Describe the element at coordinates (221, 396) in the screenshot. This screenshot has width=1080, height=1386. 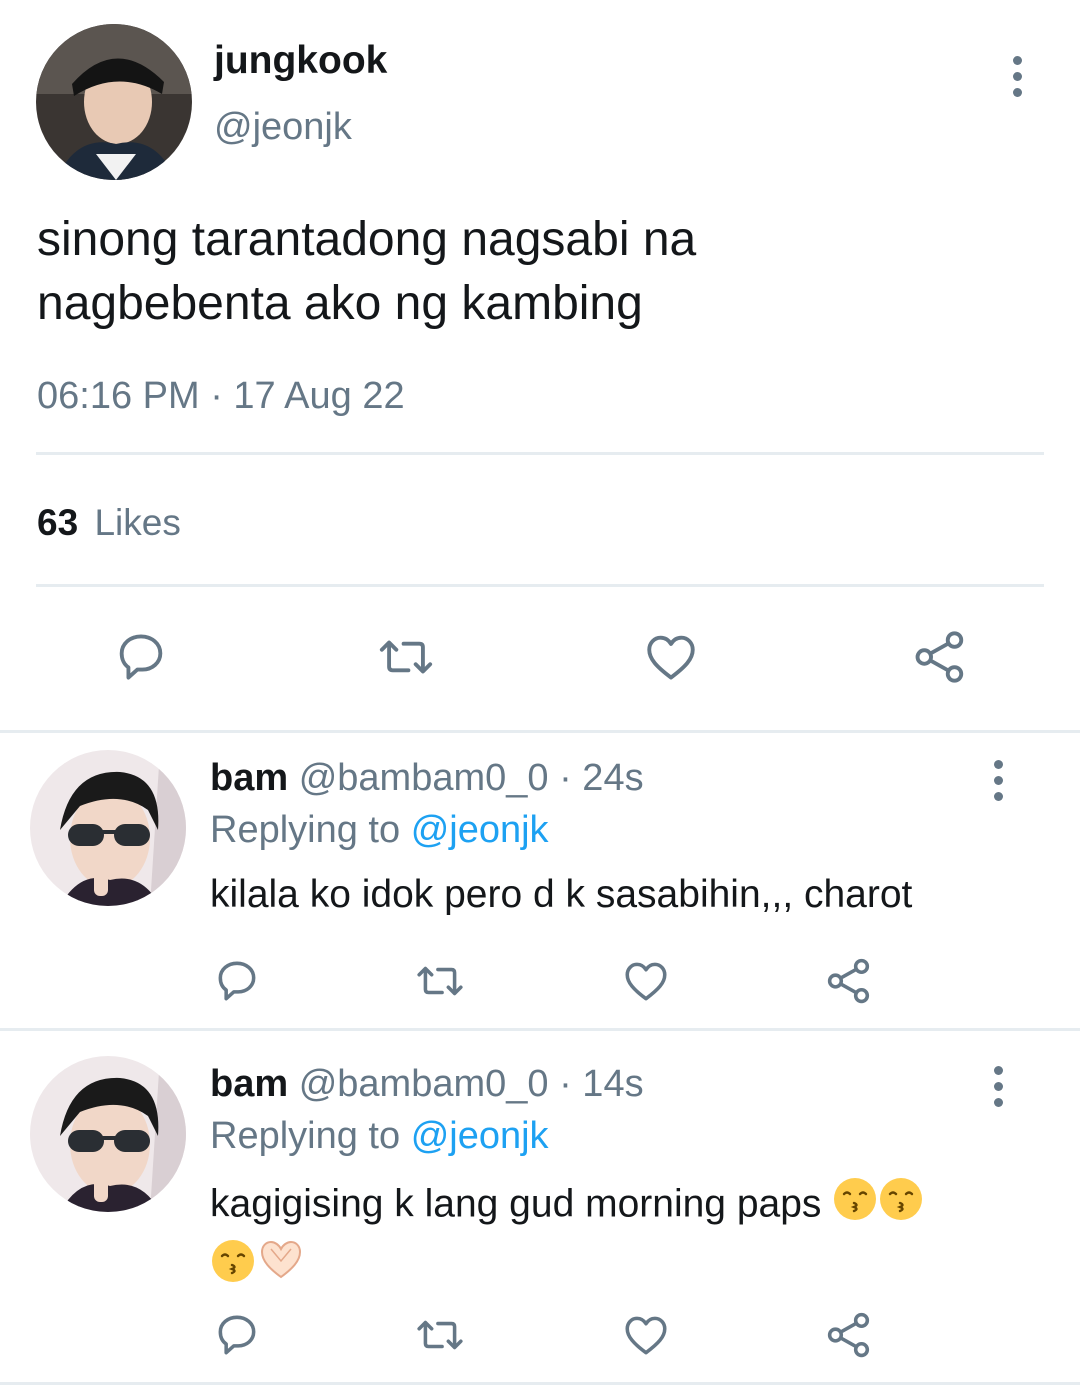
I see `main-timestamp: 06:16 PM · 17 Aug 22` at that location.